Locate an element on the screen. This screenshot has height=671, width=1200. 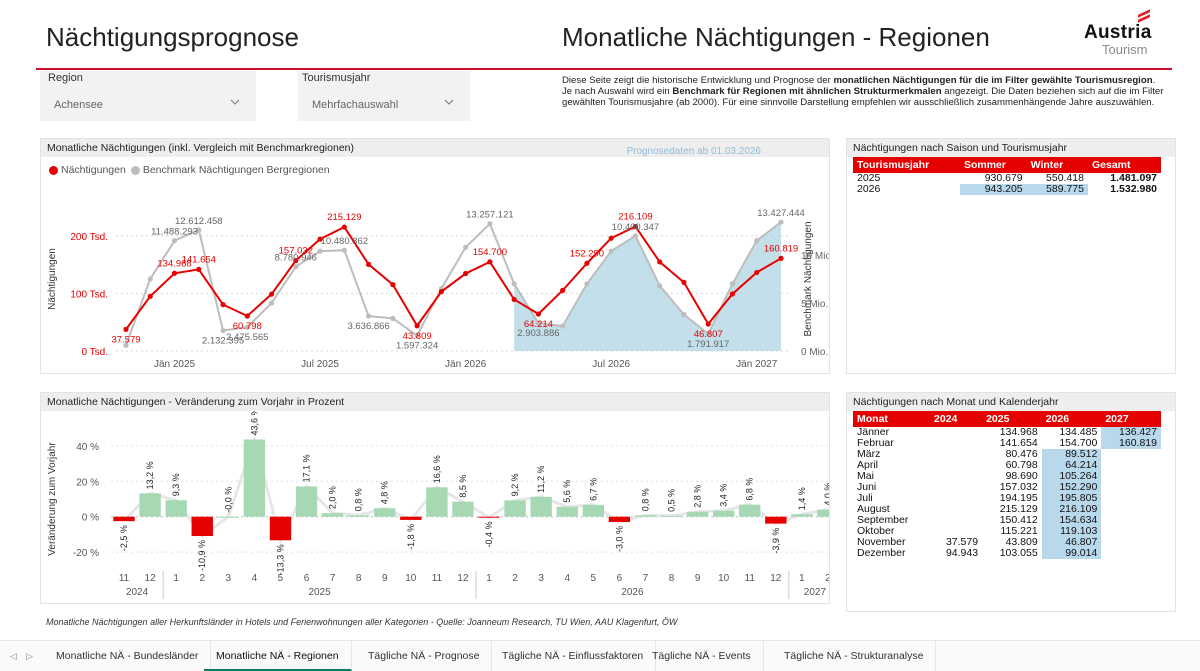
region-filter-label: Region is located at coordinates (65, 78).